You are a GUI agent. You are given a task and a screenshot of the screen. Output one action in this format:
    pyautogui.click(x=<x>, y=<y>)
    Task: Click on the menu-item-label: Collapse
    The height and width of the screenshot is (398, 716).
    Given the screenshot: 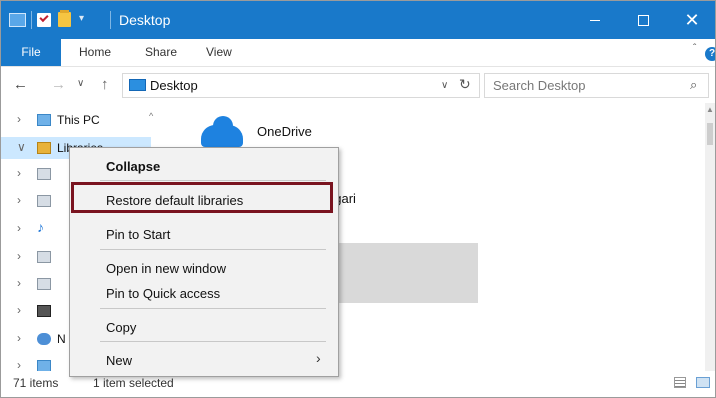 What is the action you would take?
    pyautogui.click(x=133, y=166)
    